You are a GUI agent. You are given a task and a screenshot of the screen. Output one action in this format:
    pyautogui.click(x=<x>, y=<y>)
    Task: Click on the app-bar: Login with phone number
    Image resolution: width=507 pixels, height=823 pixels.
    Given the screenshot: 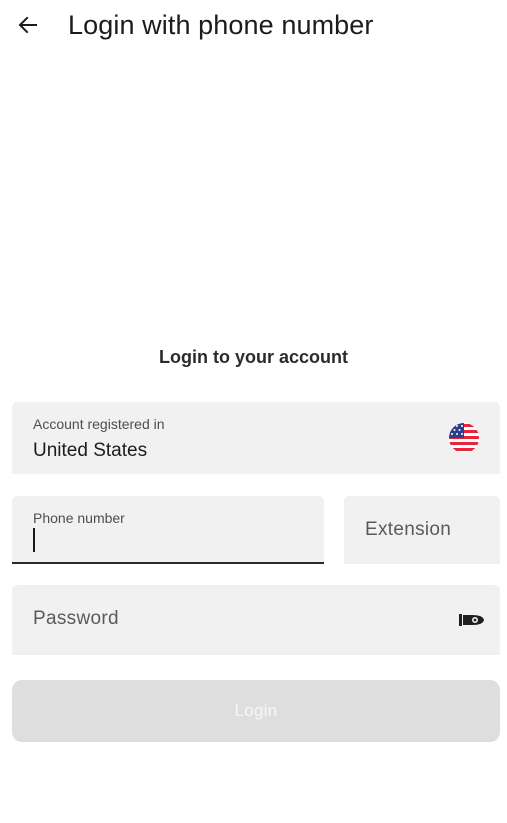 What is the action you would take?
    pyautogui.click(x=253, y=26)
    